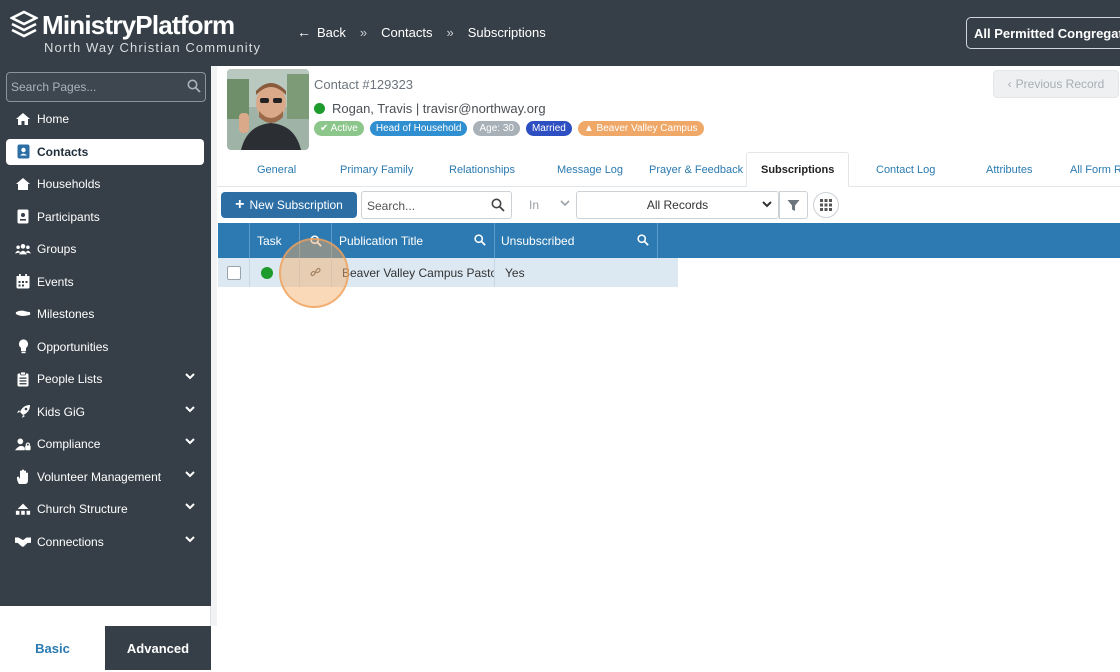  What do you see at coordinates (296, 205) in the screenshot?
I see `new-subscription-label: New Subscription` at bounding box center [296, 205].